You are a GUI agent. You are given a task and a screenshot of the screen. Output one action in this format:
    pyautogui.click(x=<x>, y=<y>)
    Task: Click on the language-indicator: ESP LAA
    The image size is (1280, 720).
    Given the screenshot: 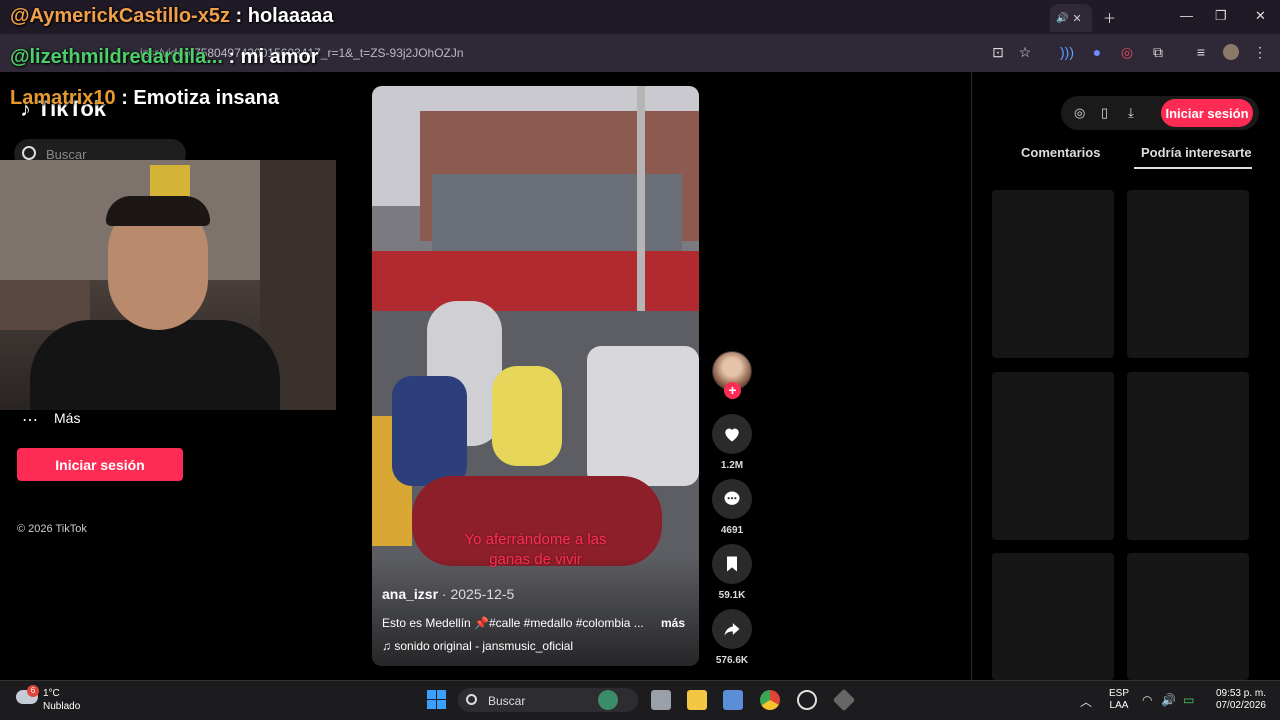 What is the action you would take?
    pyautogui.click(x=1119, y=700)
    